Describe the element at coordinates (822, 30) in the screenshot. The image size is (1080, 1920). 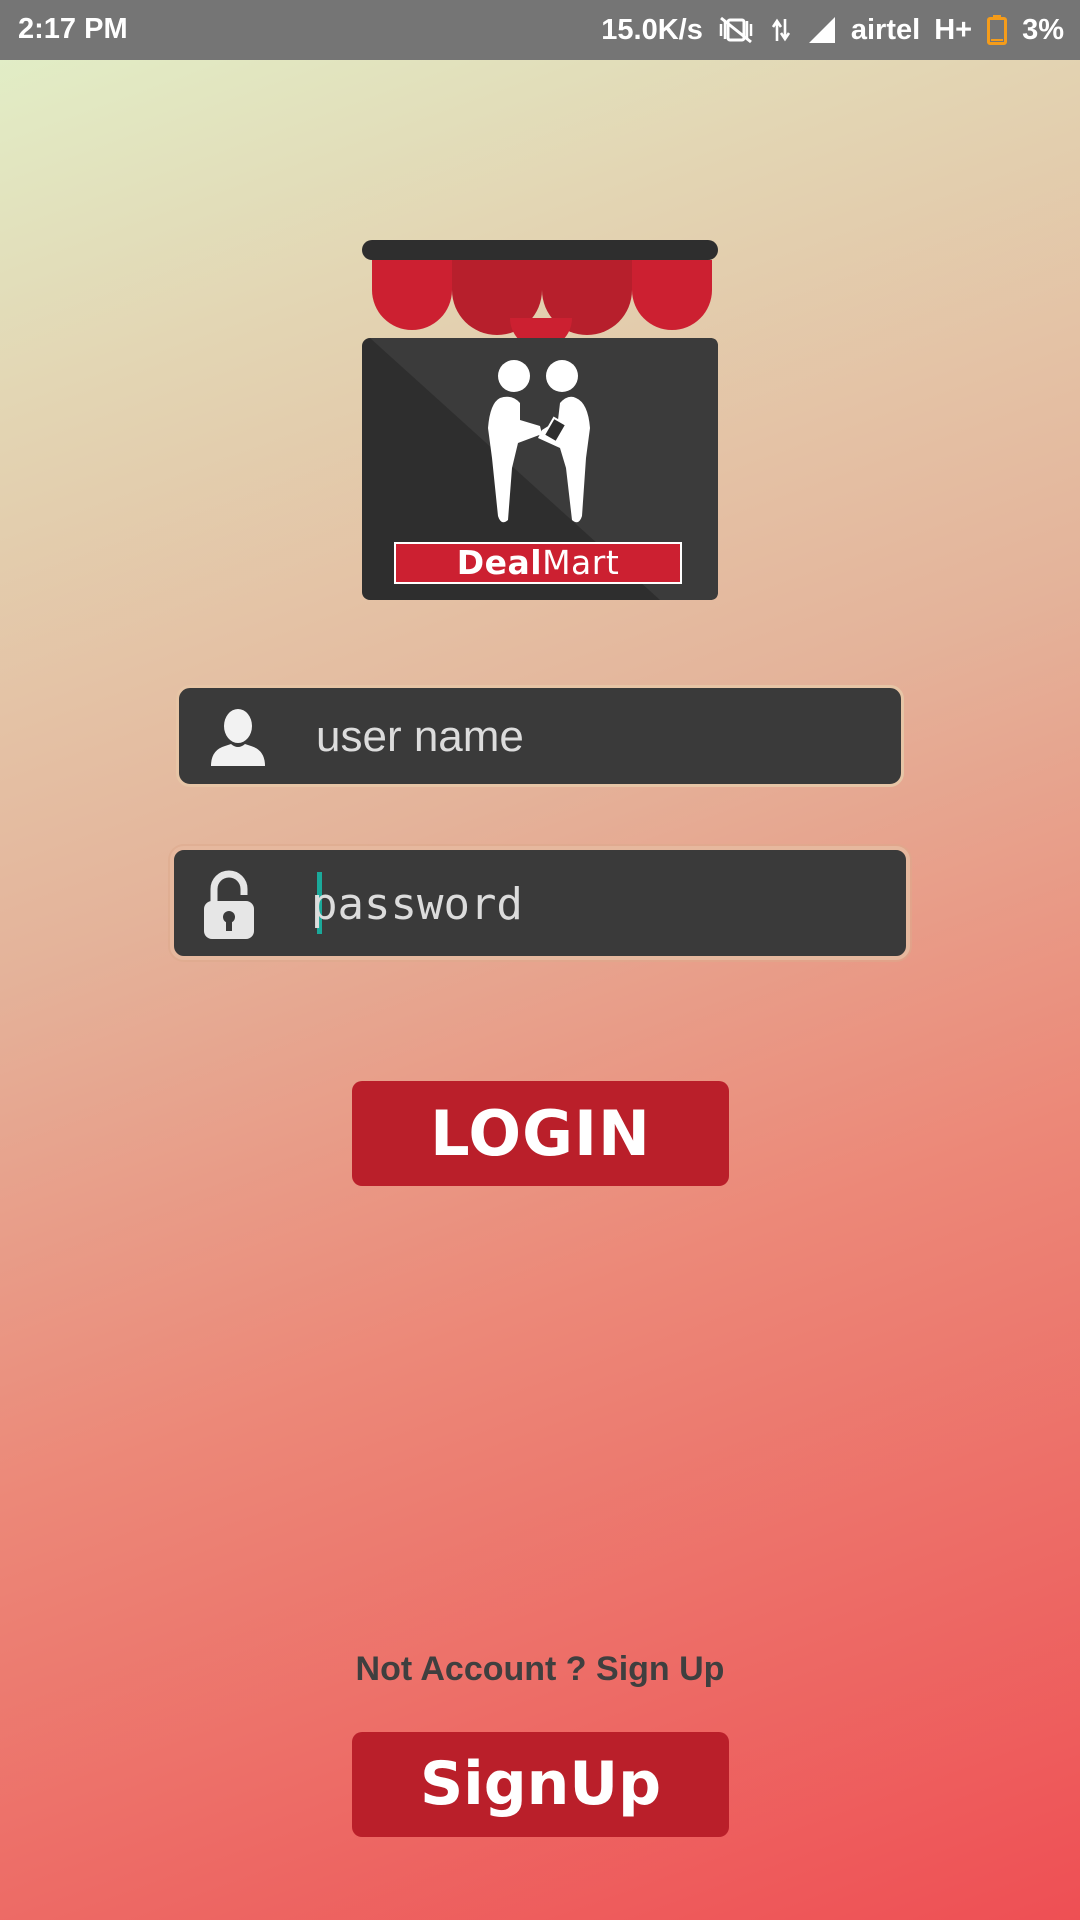
I see `signal-icon` at that location.